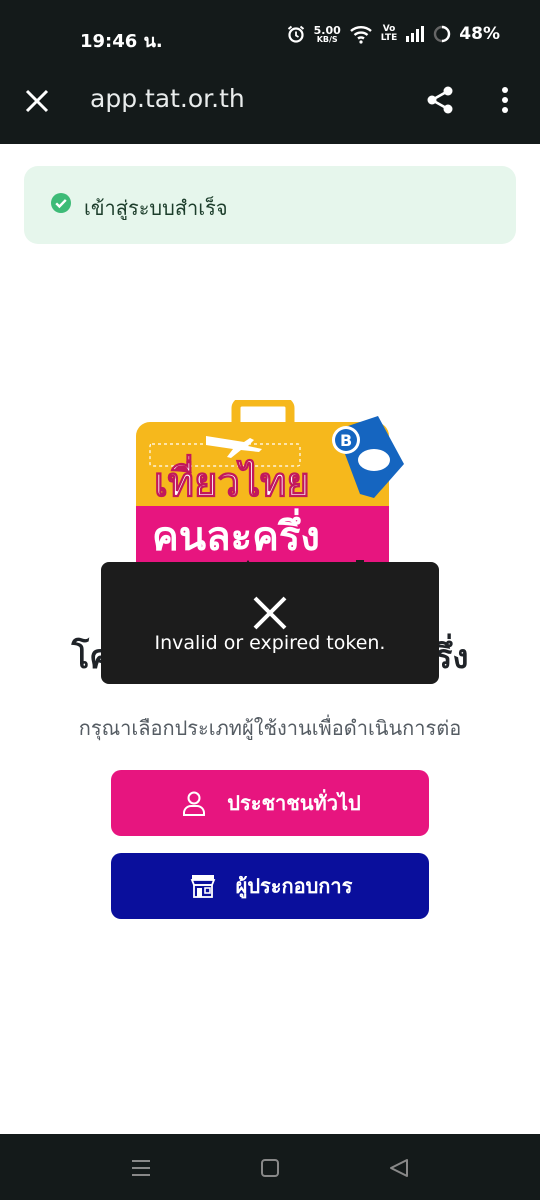  What do you see at coordinates (61, 203) in the screenshot?
I see `check-circle-icon` at bounding box center [61, 203].